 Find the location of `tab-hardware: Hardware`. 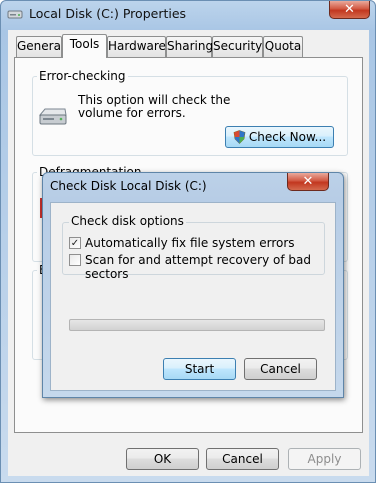

tab-hardware: Hardware is located at coordinates (136, 46).